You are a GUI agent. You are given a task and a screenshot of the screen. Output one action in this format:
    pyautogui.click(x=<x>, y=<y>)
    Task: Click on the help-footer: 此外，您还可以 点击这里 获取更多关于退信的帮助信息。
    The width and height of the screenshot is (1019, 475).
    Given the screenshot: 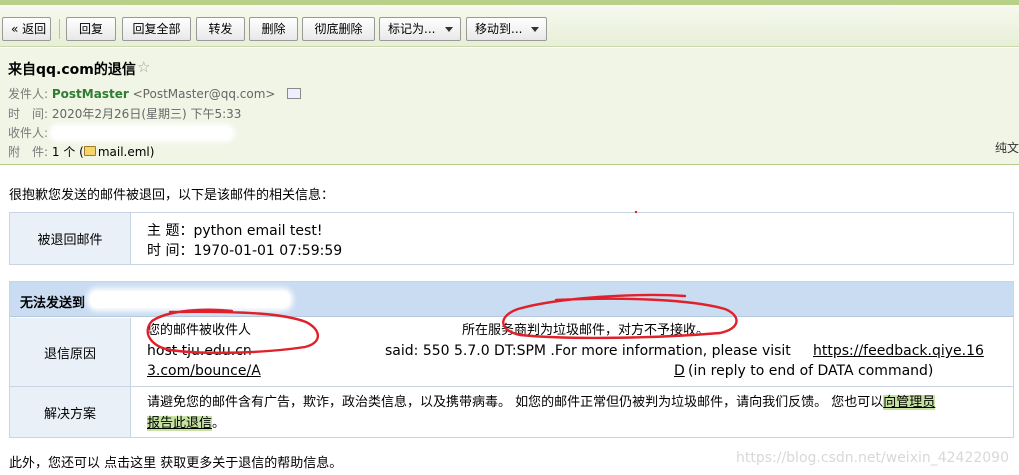 What is the action you would take?
    pyautogui.click(x=175, y=461)
    